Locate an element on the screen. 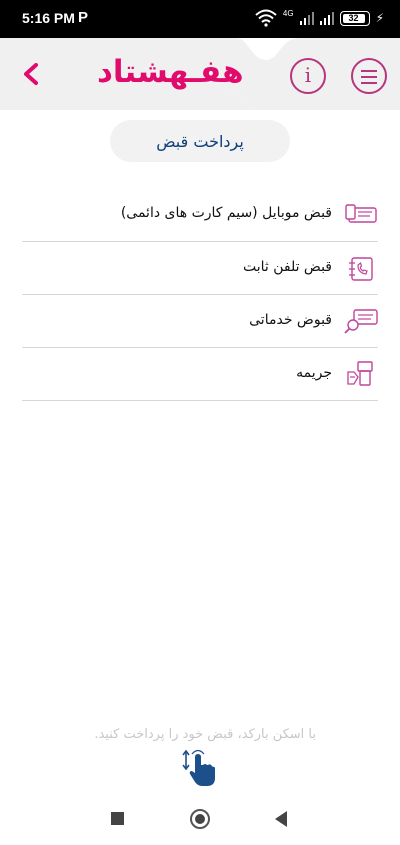 This screenshot has height=845, width=400. landline-phone-icon is located at coordinates (361, 269).